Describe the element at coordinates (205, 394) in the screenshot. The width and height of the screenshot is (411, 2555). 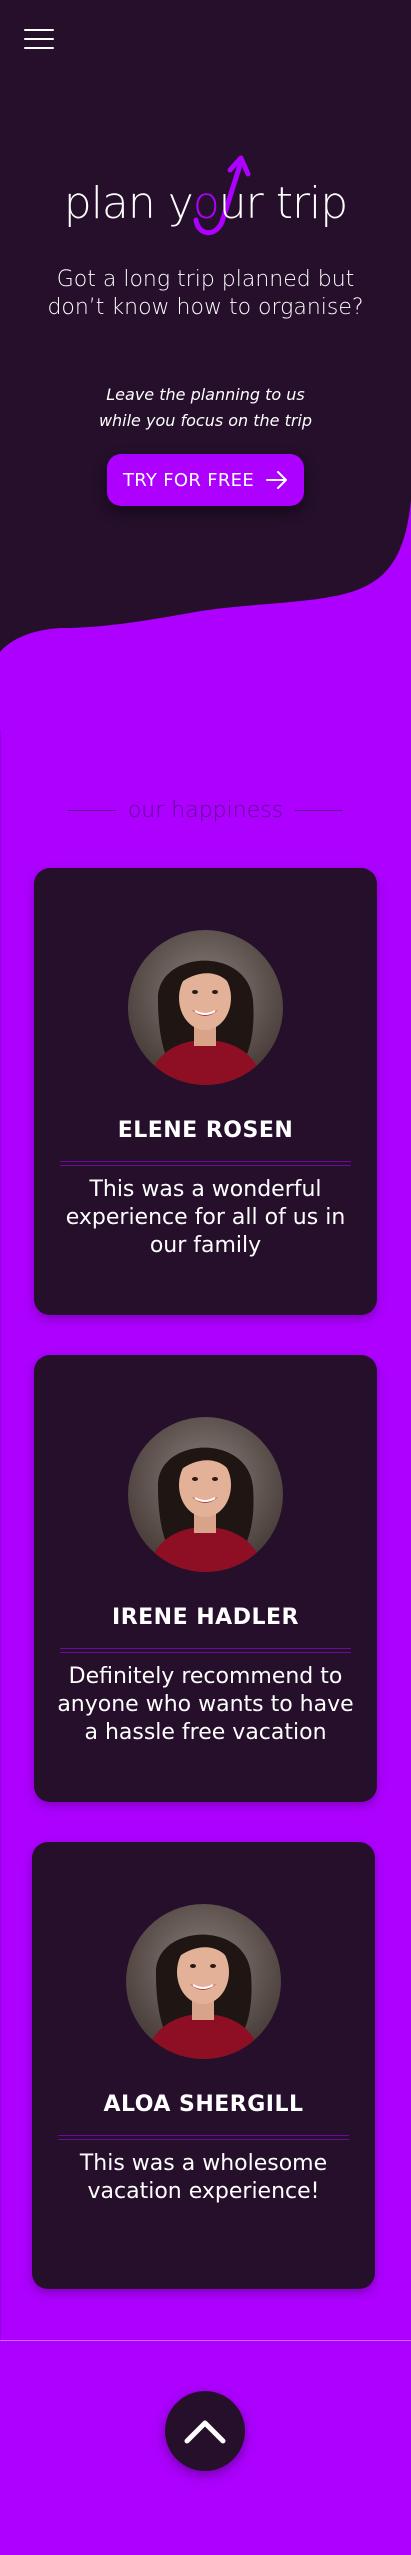
I see `hero-subtag-line1: Leave the planning to us` at that location.